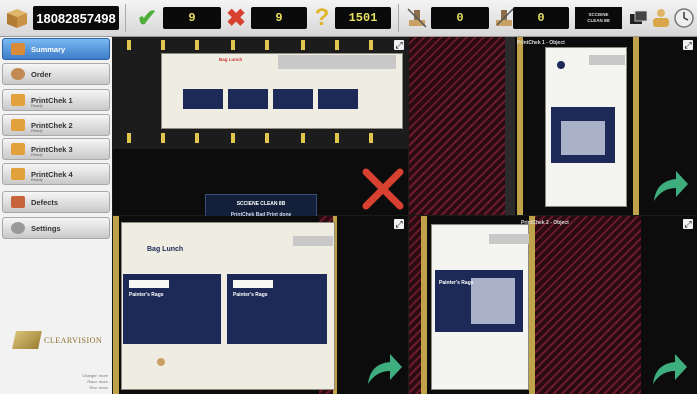 The width and height of the screenshot is (697, 394). I want to click on sidebar-item-defects: Defects, so click(56, 202).